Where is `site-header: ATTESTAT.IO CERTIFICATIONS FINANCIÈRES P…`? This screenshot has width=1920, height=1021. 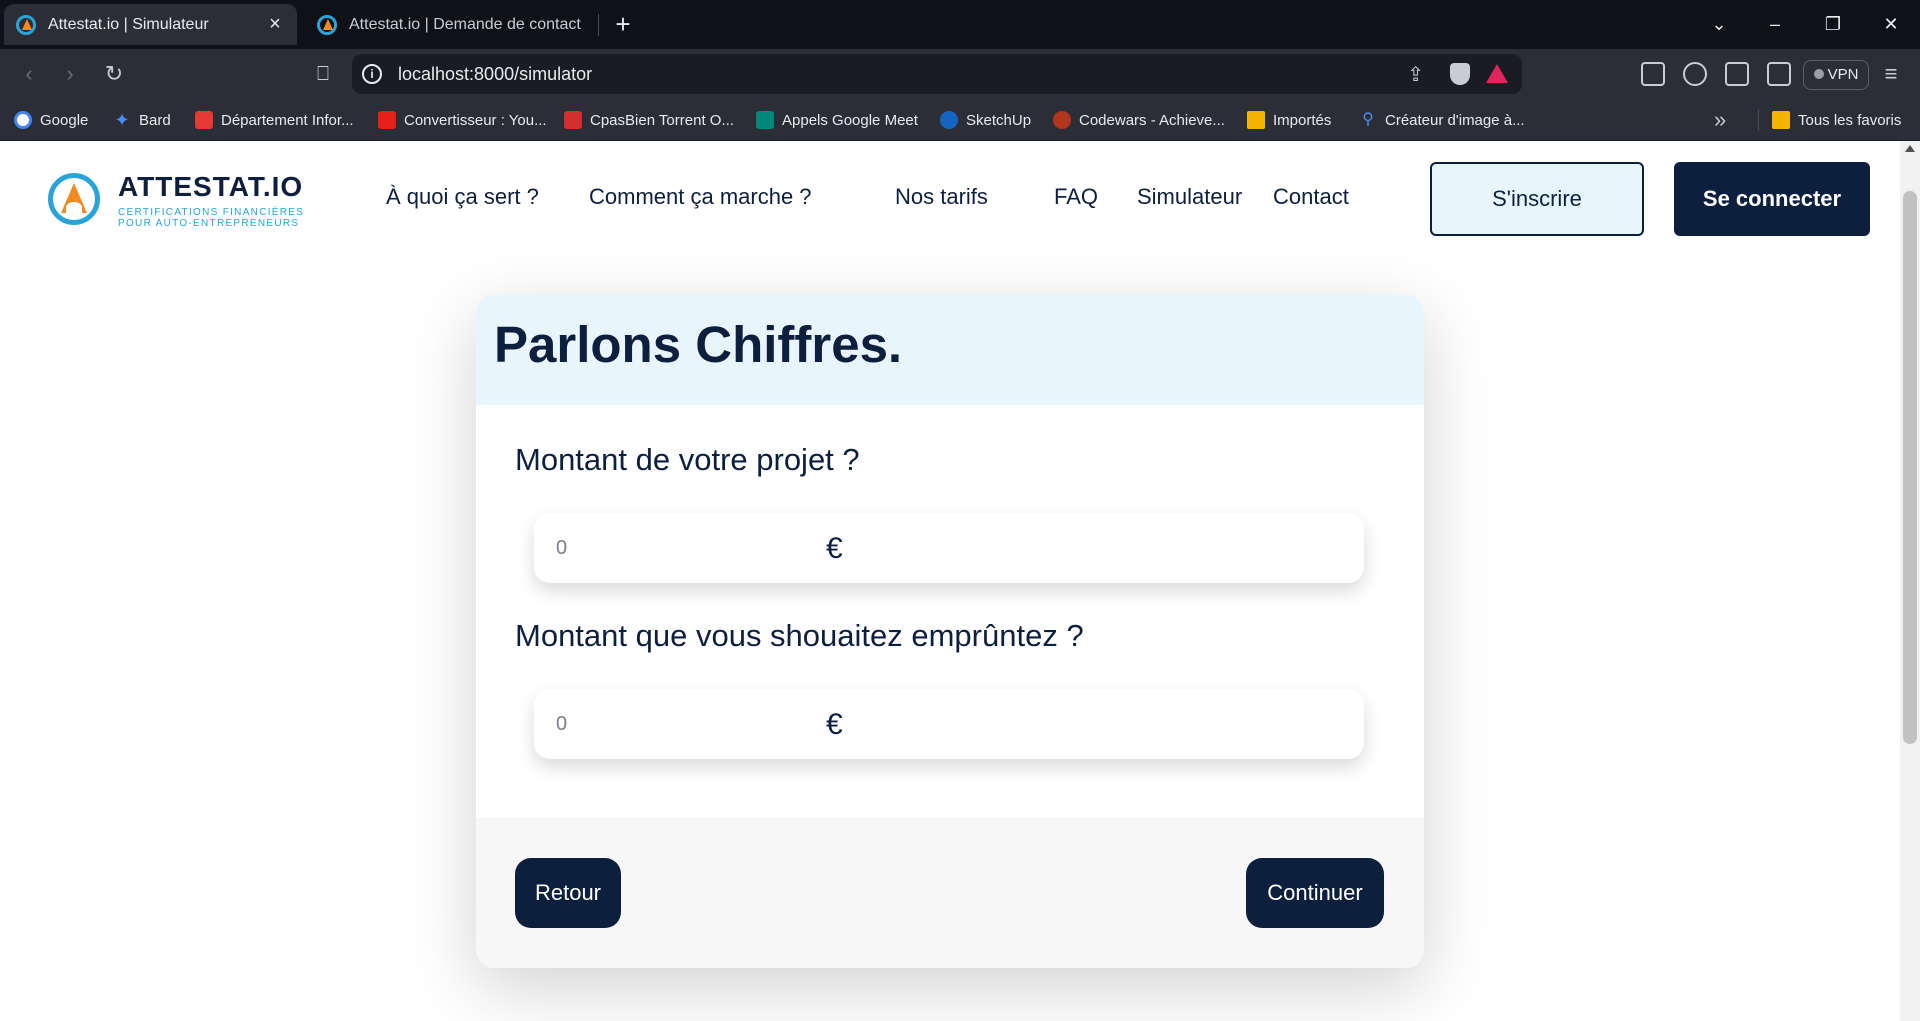
site-header: ATTESTAT.IO CERTIFICATIONS FINANCIÈRES P… is located at coordinates (950, 199).